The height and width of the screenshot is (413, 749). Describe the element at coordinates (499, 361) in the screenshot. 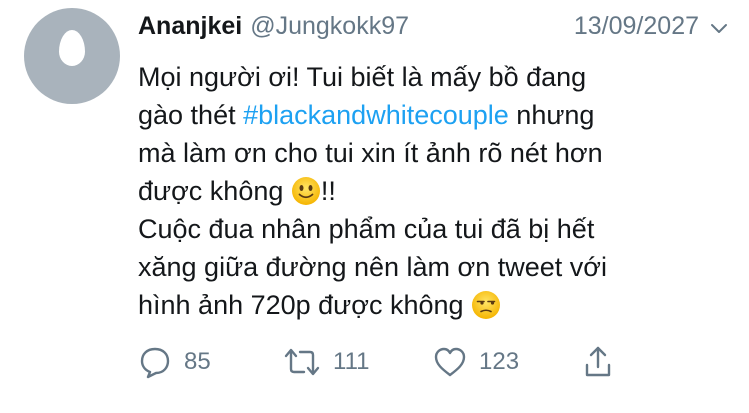

I see `like-count: 123` at that location.